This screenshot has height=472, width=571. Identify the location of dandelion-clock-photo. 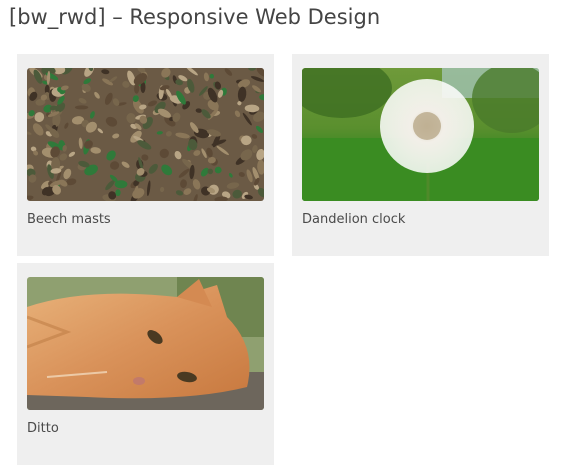
(420, 134).